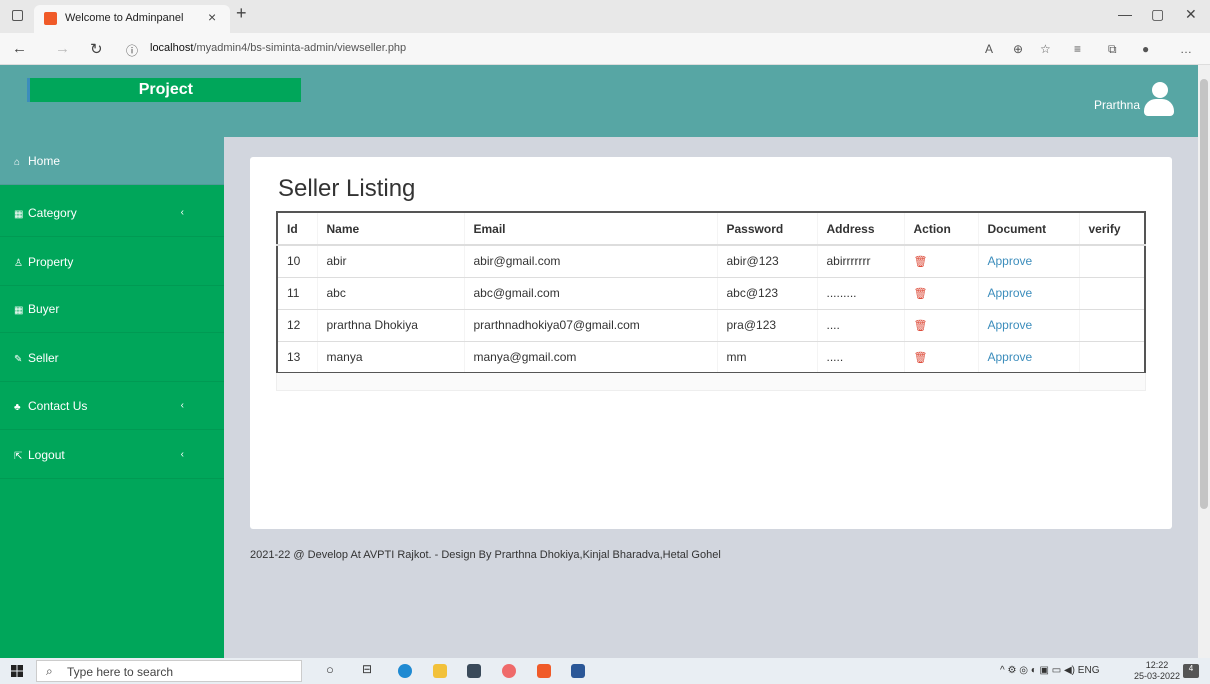  I want to click on username: Prarthna, so click(1117, 105).